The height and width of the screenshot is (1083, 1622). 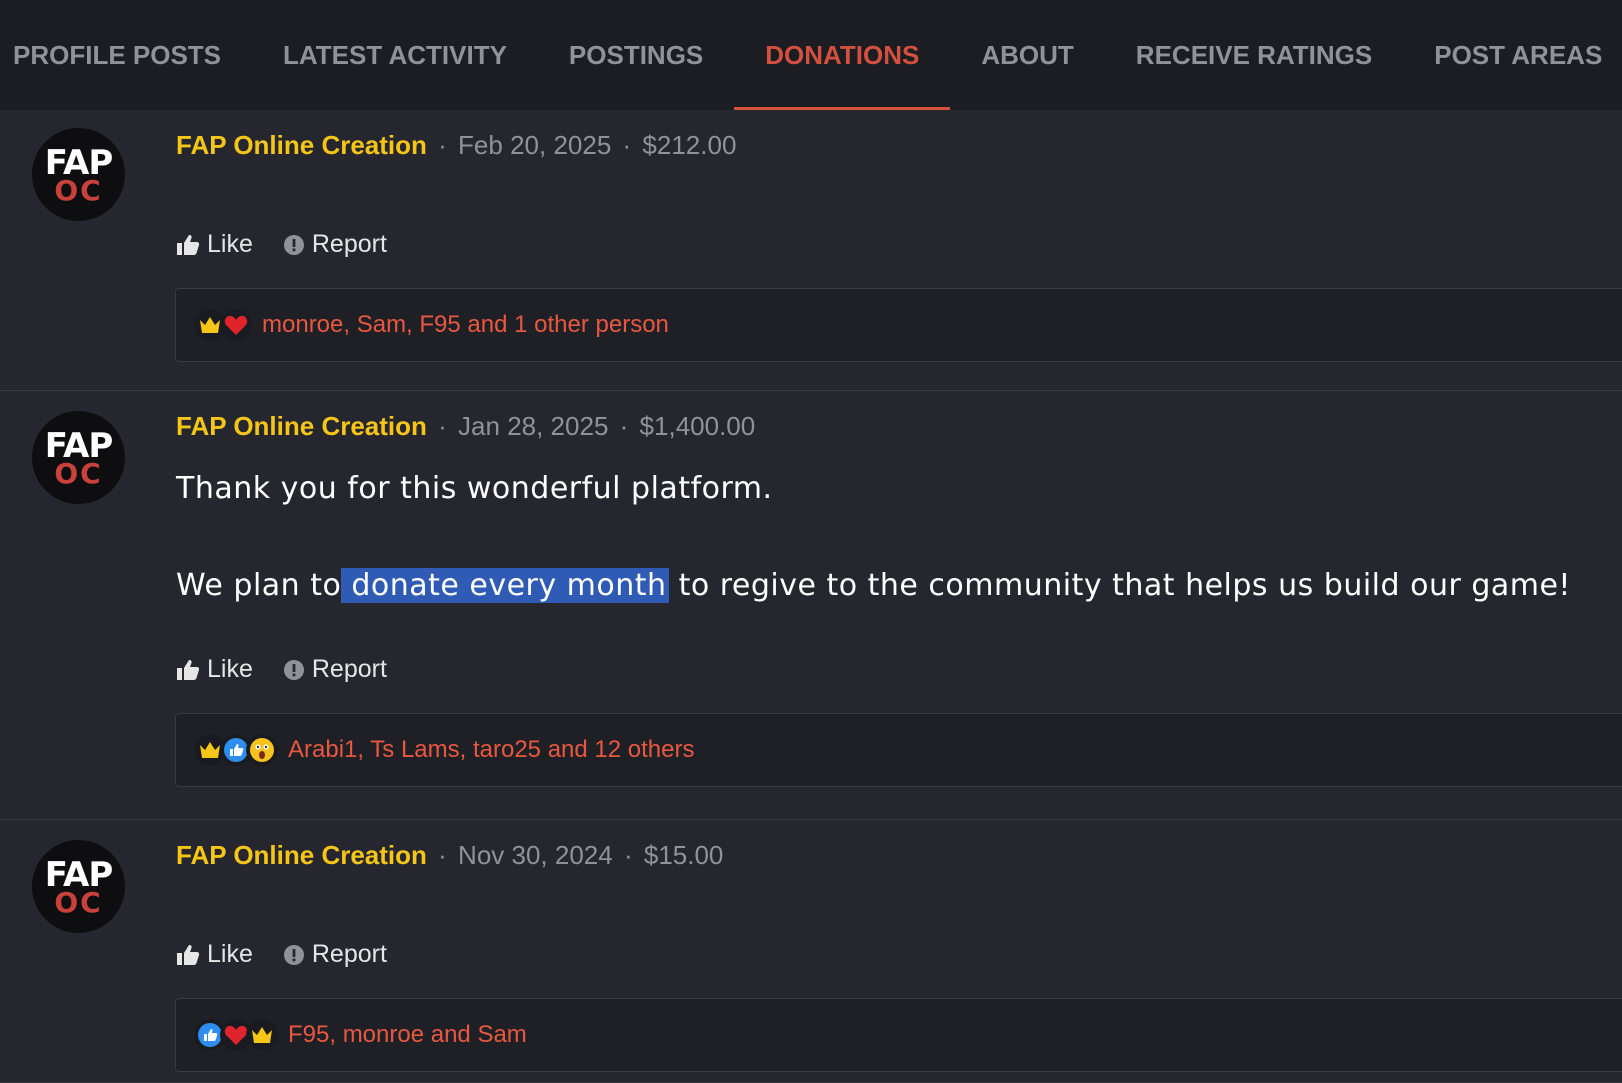 I want to click on post-date: Nov 30, 2024, so click(x=535, y=855).